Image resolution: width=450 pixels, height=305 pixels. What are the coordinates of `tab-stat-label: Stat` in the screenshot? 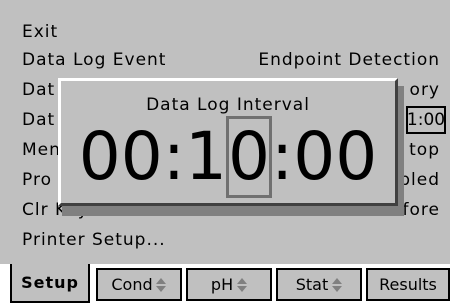 It's located at (312, 284).